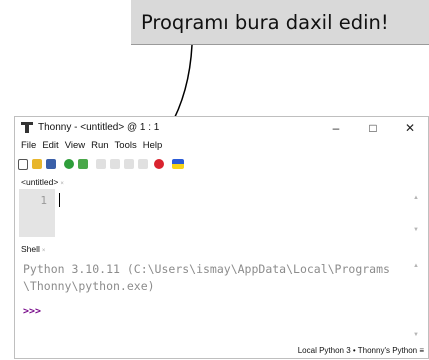 The width and height of the screenshot is (429, 360). I want to click on open-file-icon, so click(37, 164).